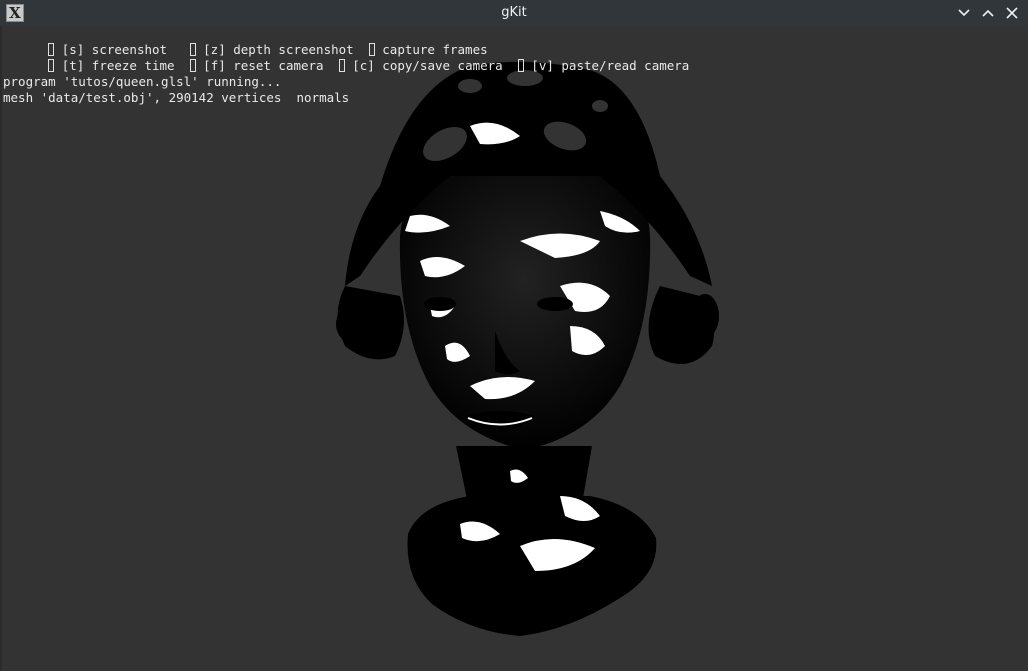  What do you see at coordinates (988, 13) in the screenshot?
I see `maximize-icon` at bounding box center [988, 13].